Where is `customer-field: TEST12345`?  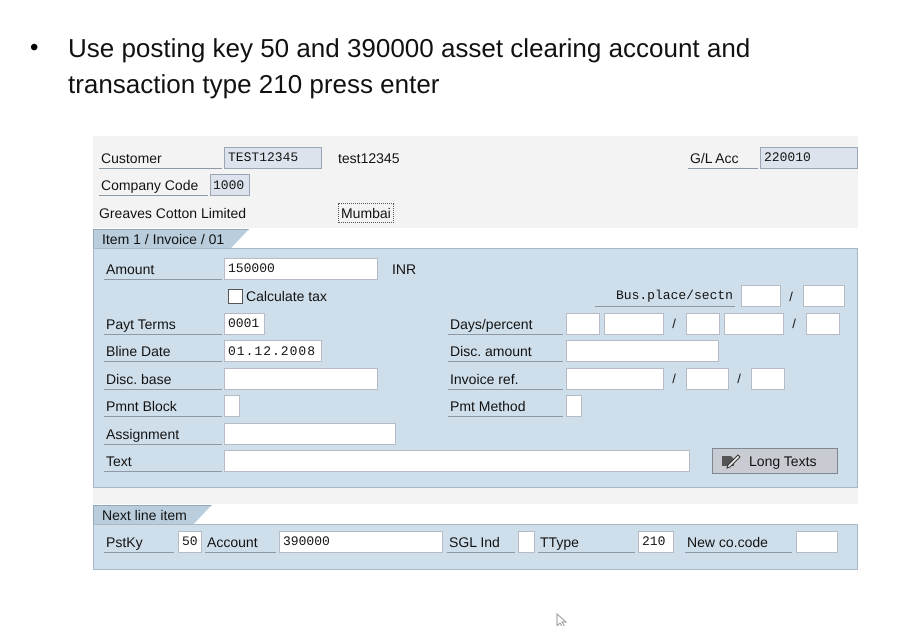 customer-field: TEST12345 is located at coordinates (273, 157).